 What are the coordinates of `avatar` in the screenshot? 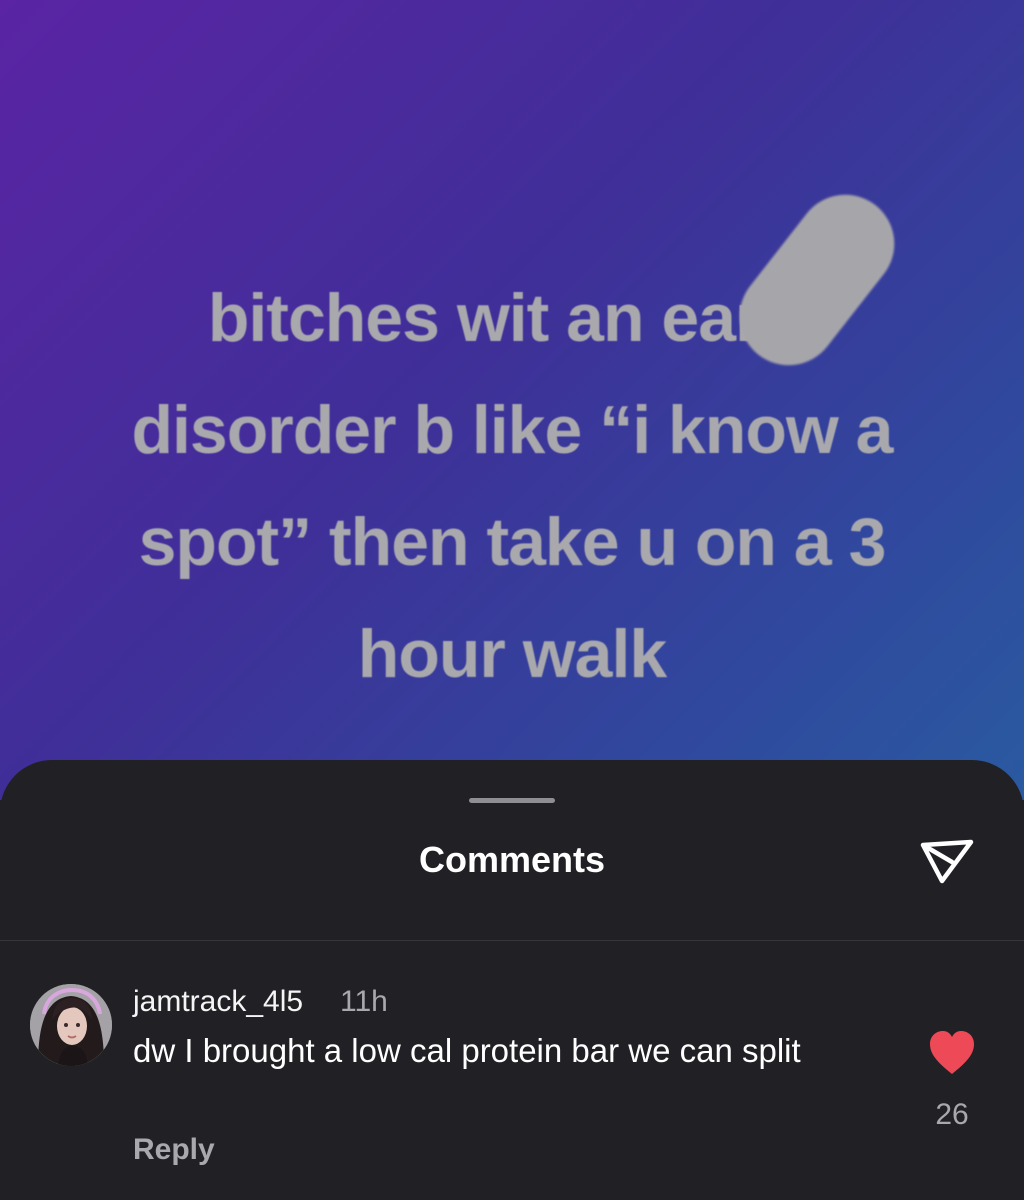 It's located at (71, 1025).